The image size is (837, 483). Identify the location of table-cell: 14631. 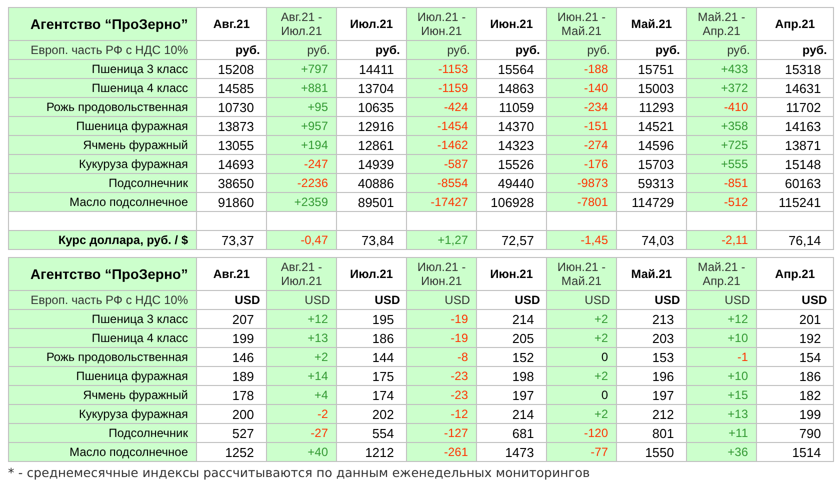
(795, 88).